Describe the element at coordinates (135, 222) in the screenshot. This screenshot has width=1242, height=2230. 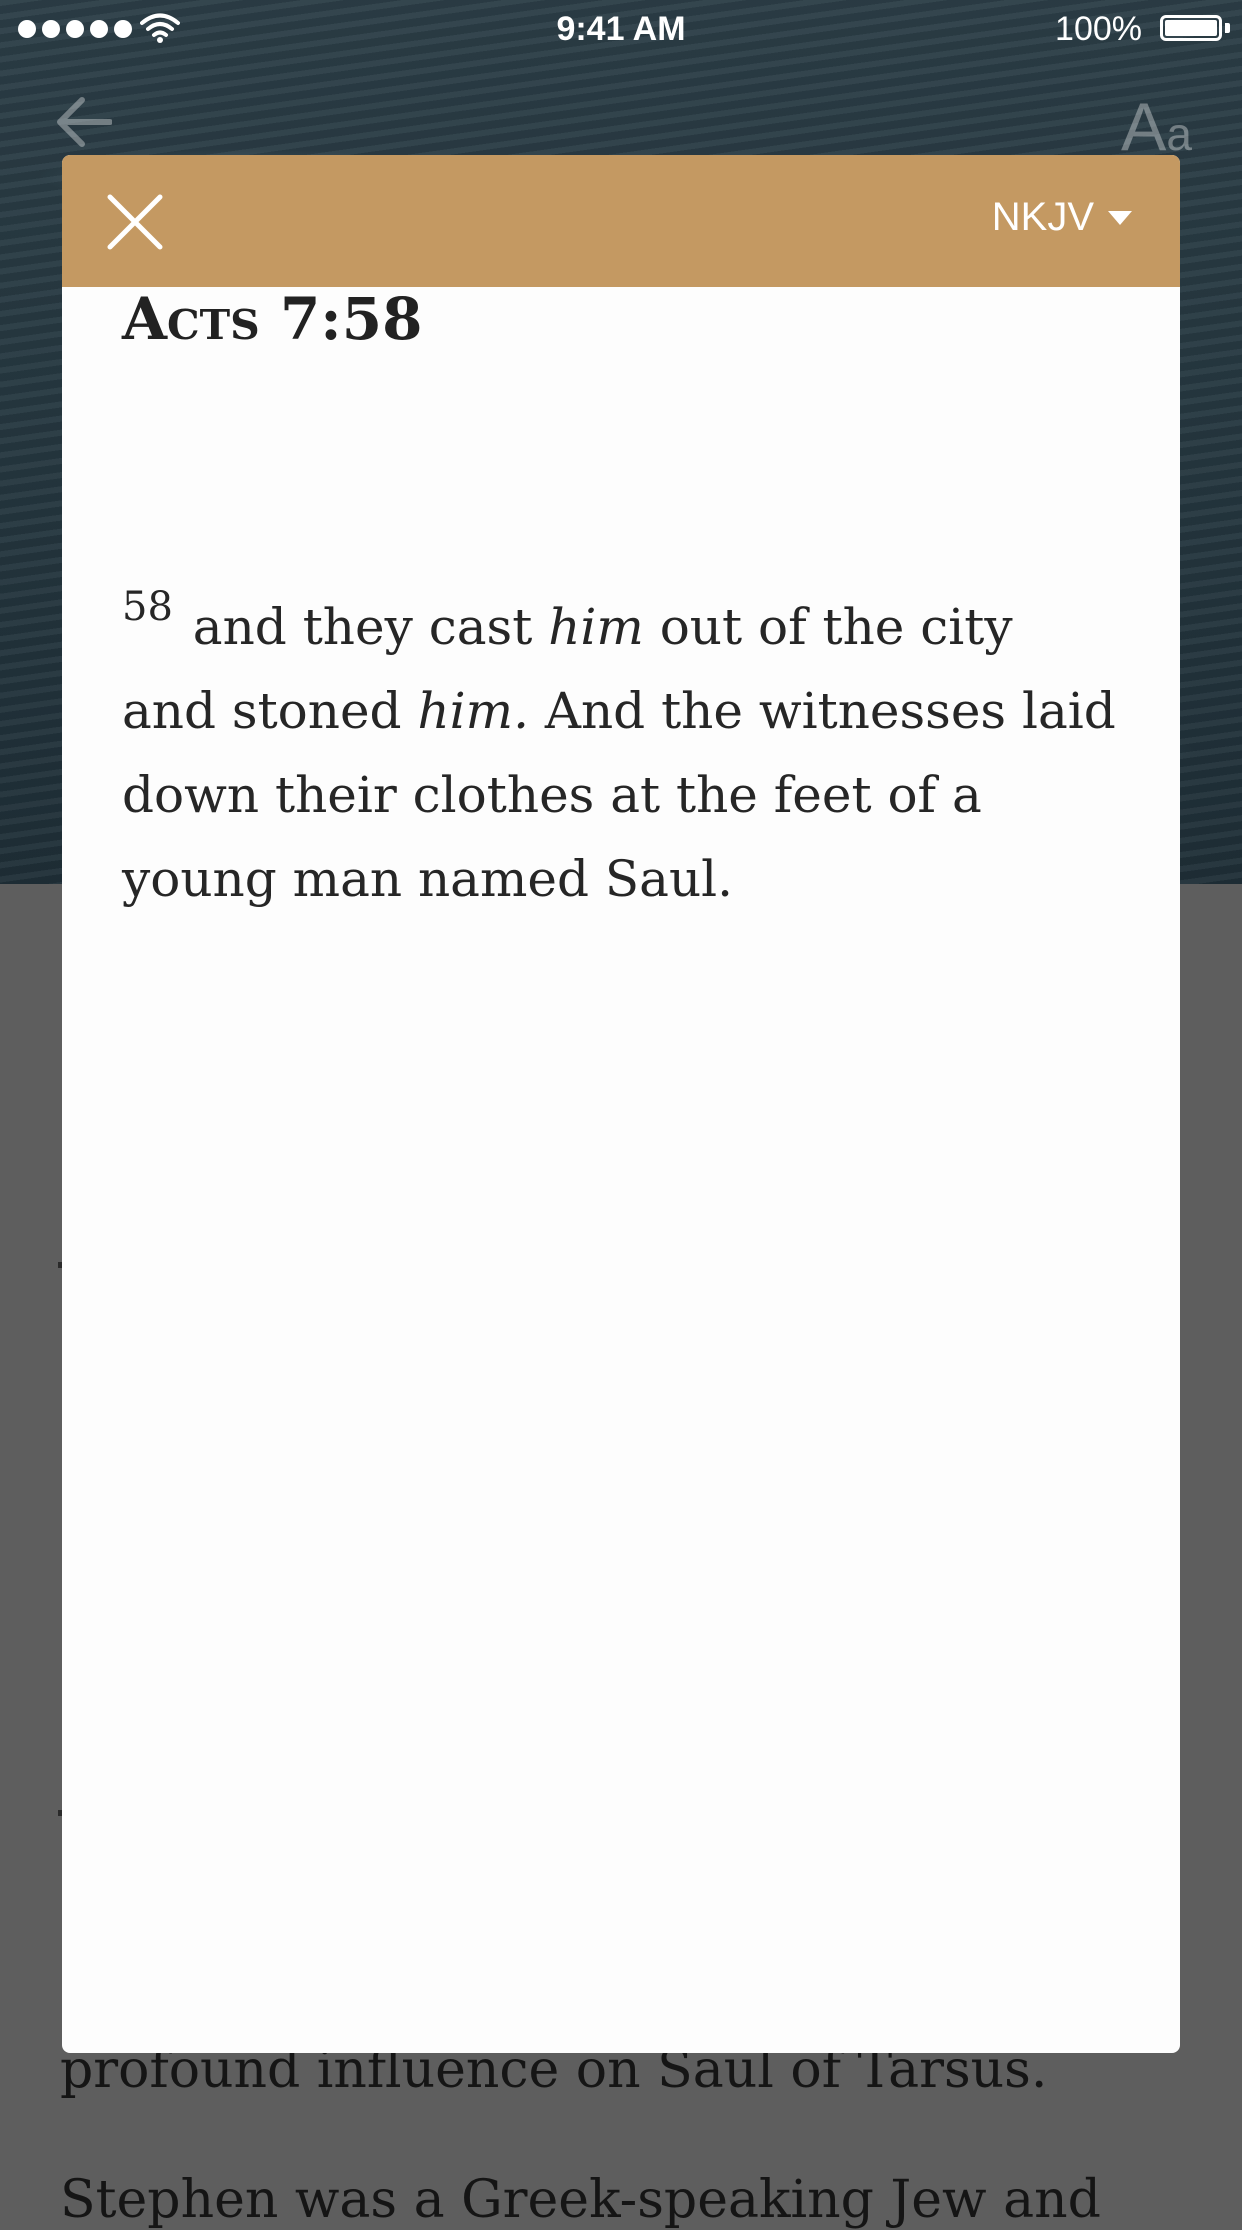
I see `close-icon` at that location.